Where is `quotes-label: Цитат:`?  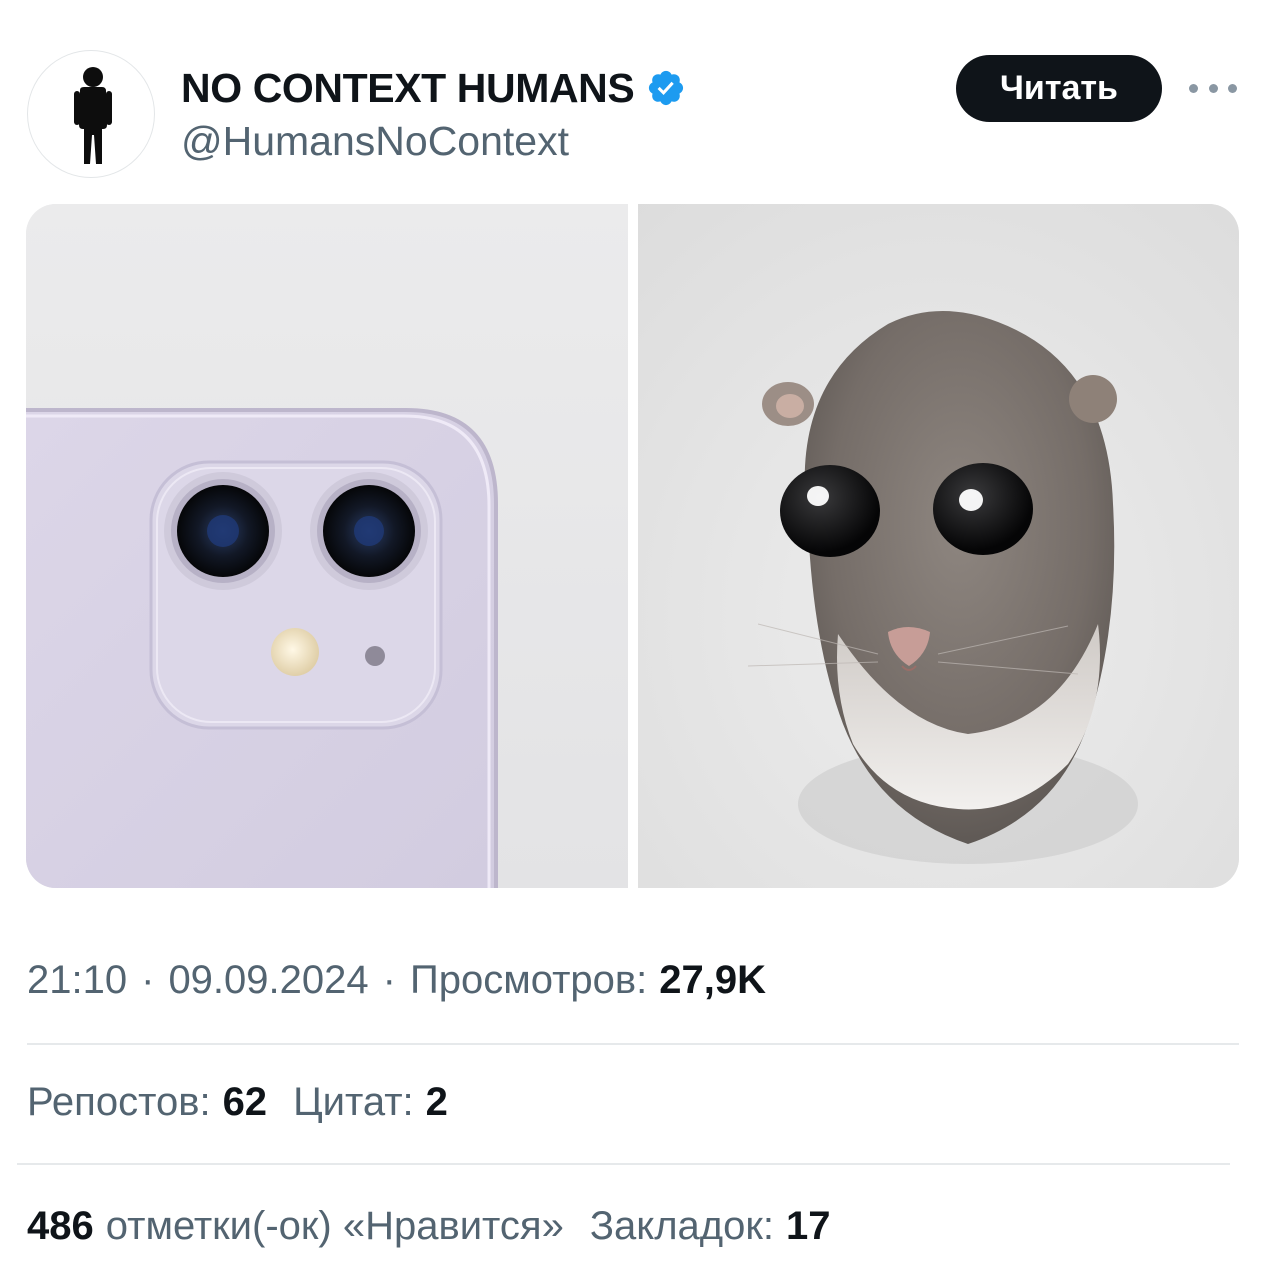
quotes-label: Цитат: is located at coordinates (353, 1102).